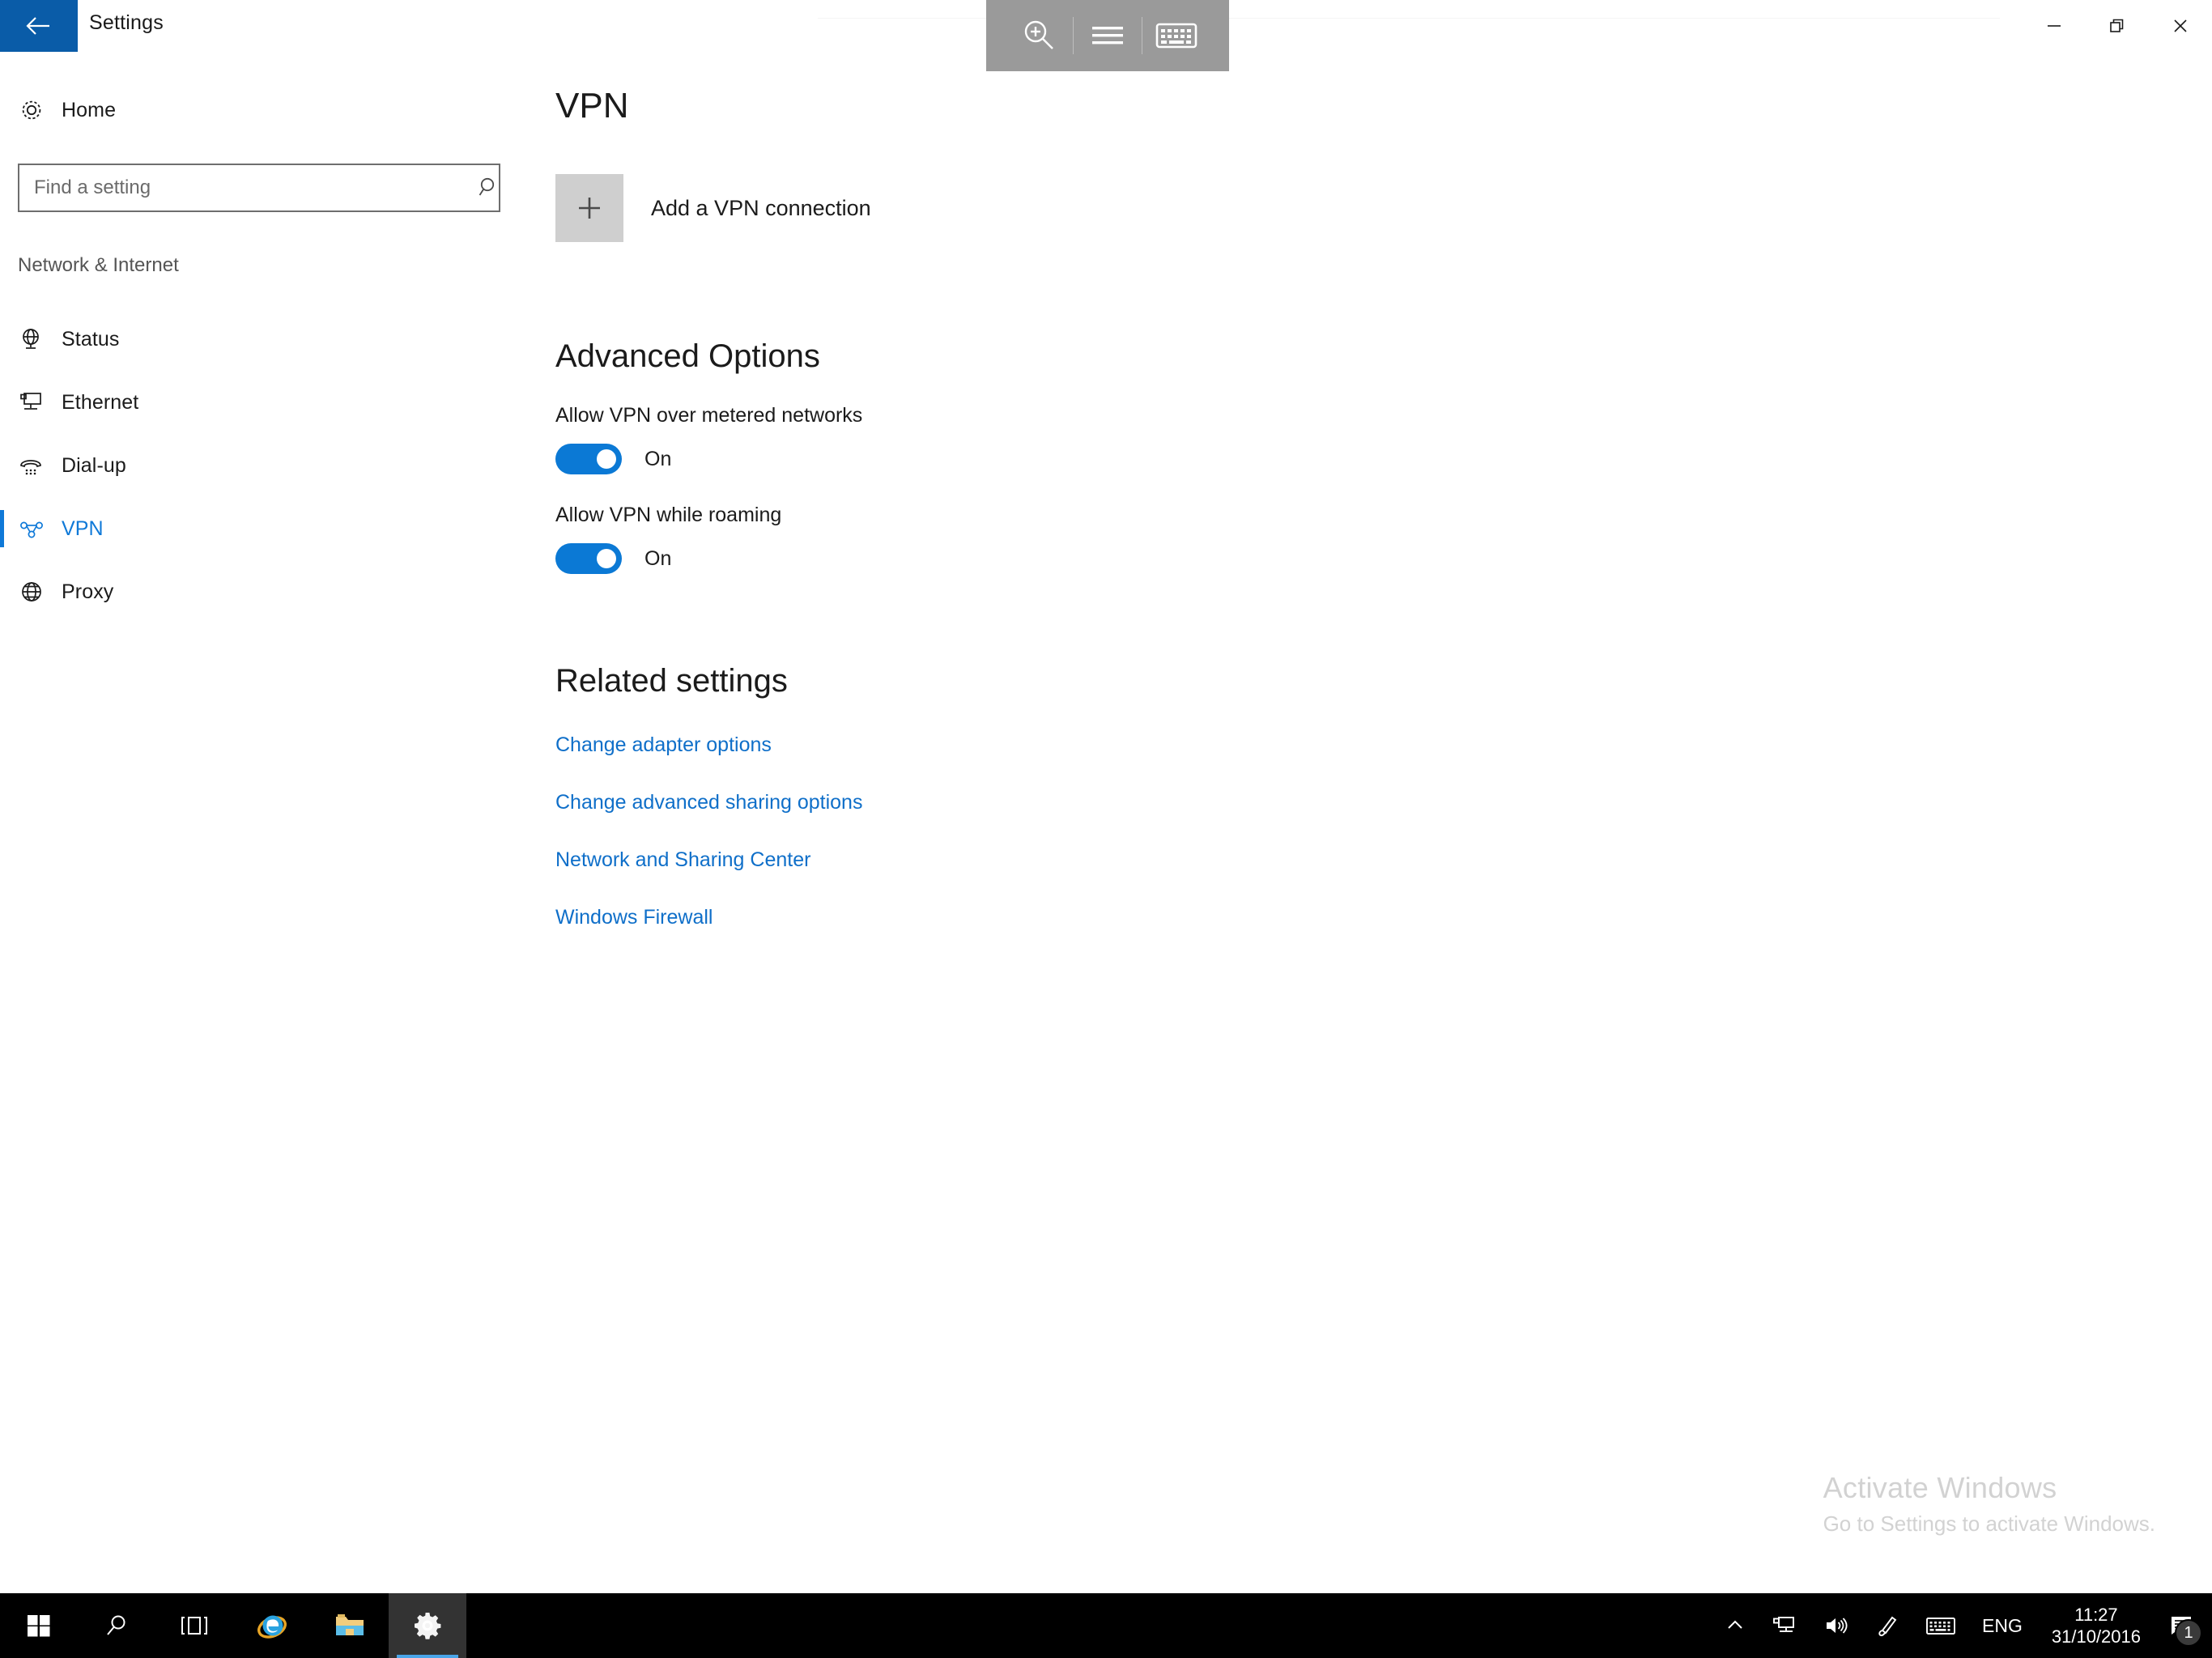 This screenshot has height=1658, width=2212. What do you see at coordinates (589, 558) in the screenshot?
I see `roaming-toggle` at bounding box center [589, 558].